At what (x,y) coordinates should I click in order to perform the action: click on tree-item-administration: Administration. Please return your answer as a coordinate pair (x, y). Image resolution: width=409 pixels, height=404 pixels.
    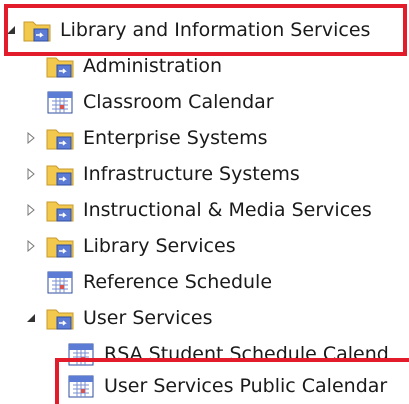
    Looking at the image, I should click on (204, 66).